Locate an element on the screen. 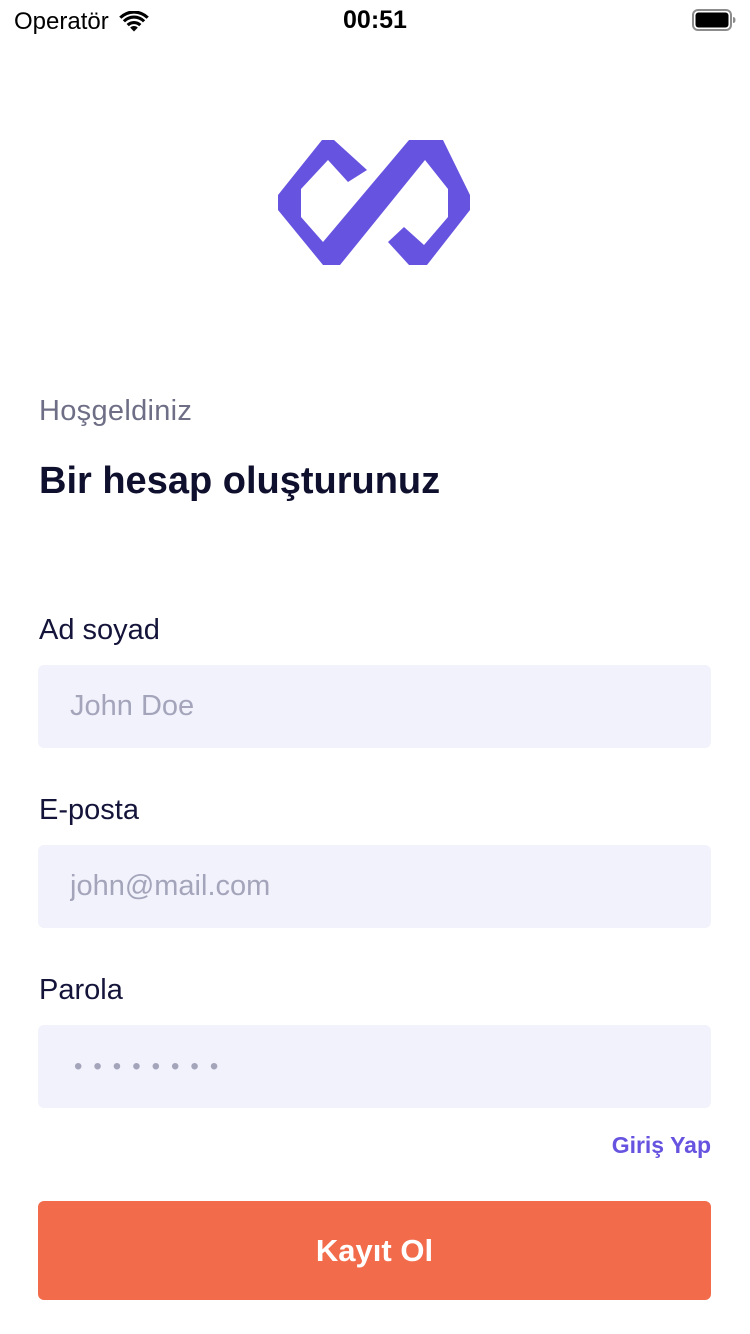 This screenshot has height=1334, width=750. login-link: Giriş Yap is located at coordinates (661, 1145).